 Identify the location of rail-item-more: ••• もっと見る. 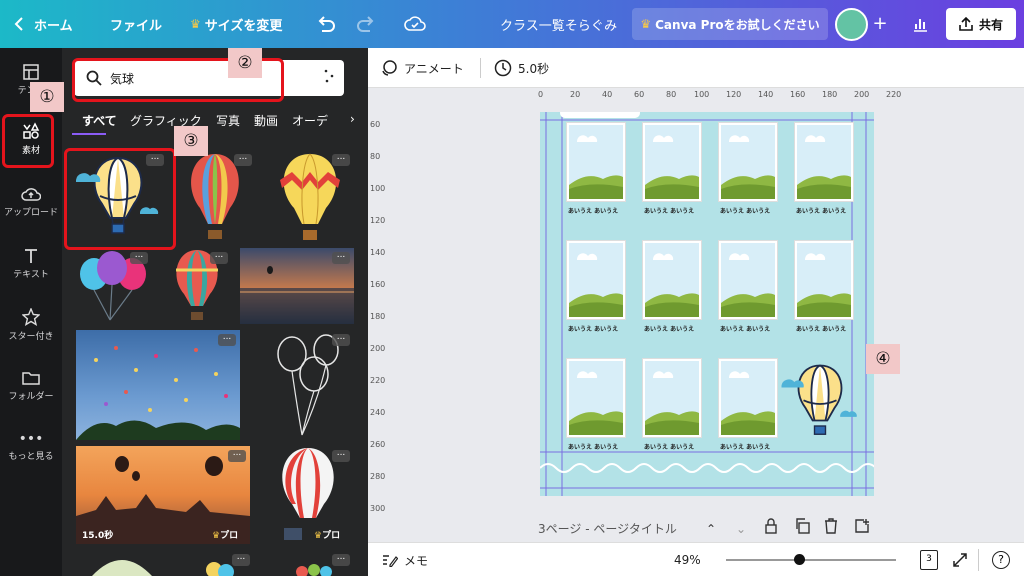
(31, 447).